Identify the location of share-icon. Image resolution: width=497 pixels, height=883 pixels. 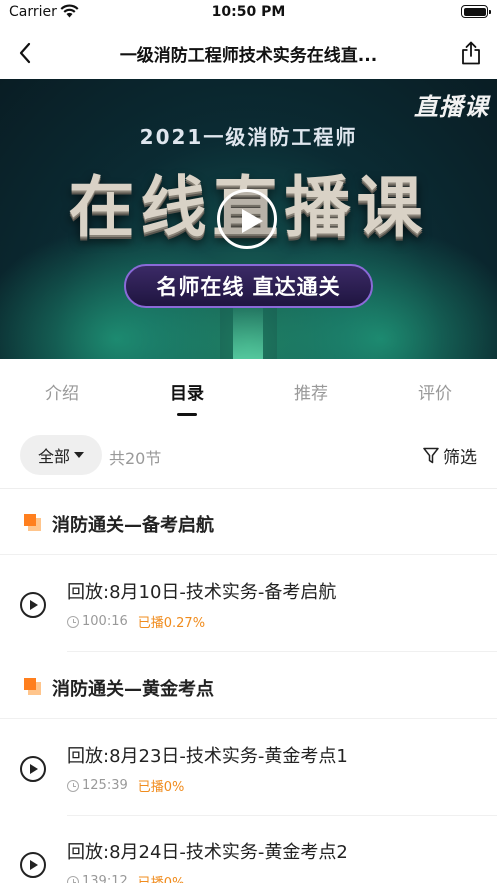
(471, 53).